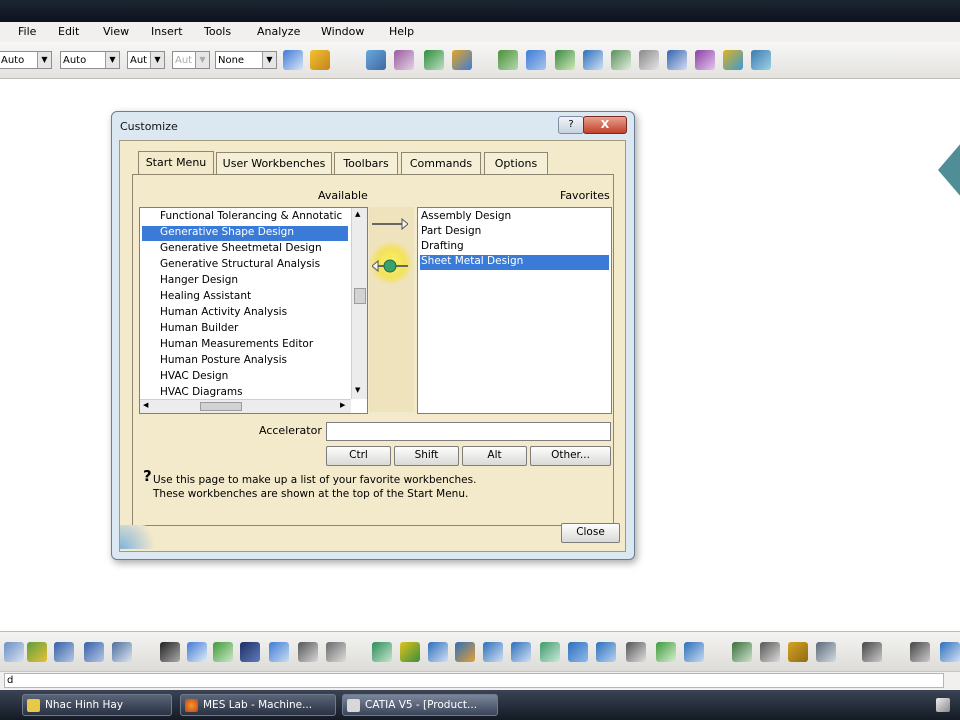 The image size is (960, 720). I want to click on sheet-icon, so click(308, 652).